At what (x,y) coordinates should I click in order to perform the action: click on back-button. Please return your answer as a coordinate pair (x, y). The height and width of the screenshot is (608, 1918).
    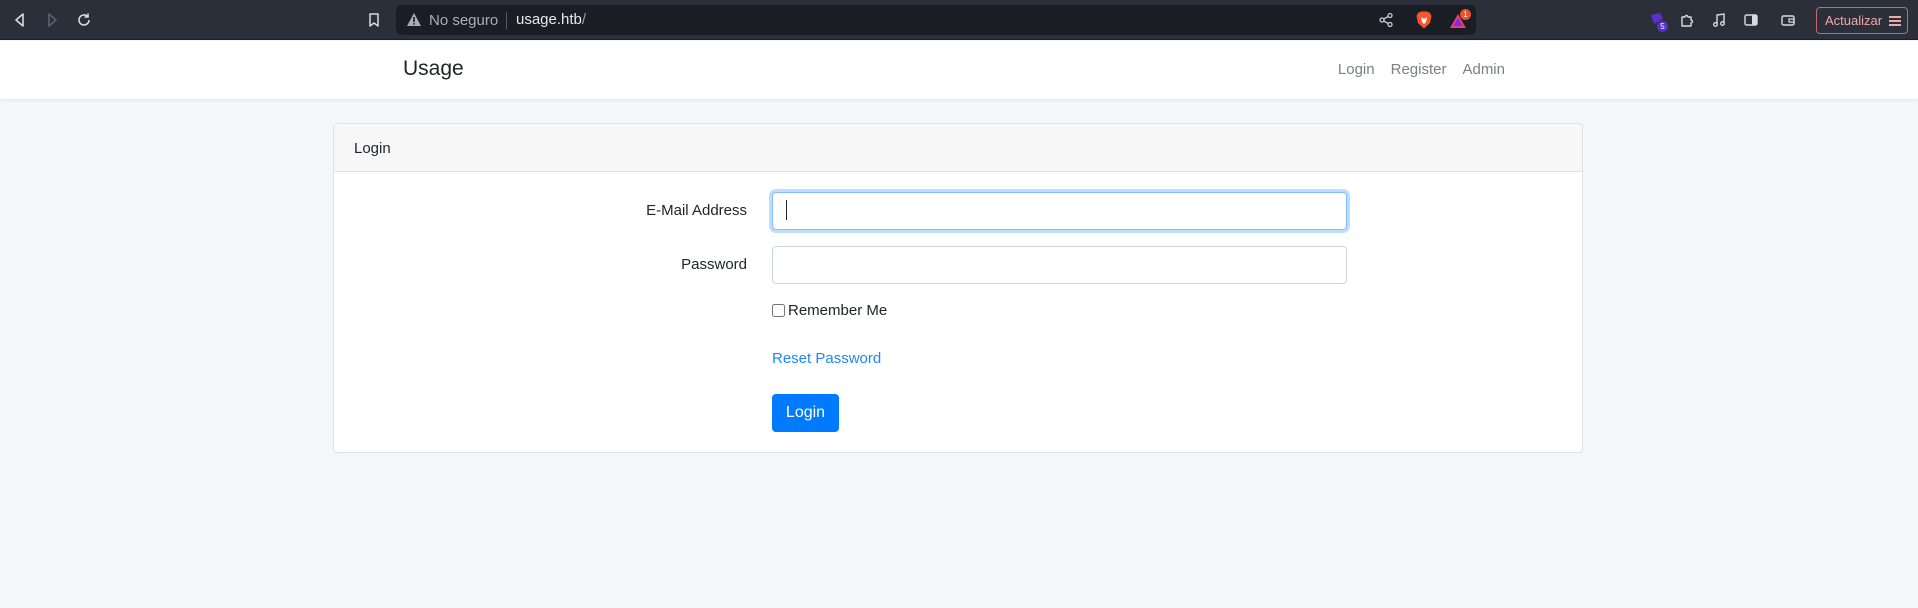
    Looking at the image, I should click on (20, 20).